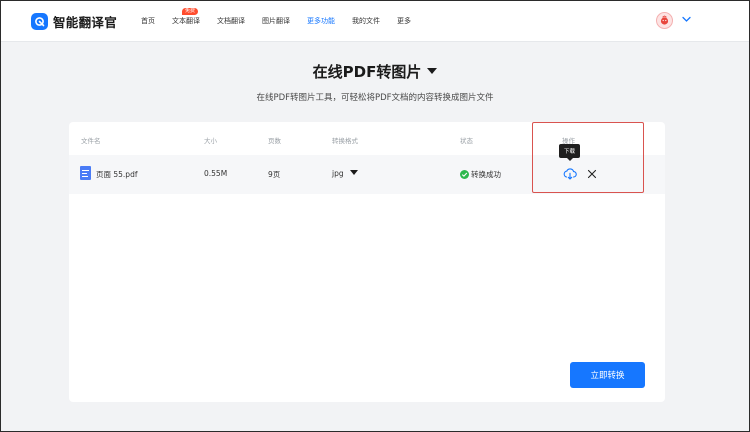 Image resolution: width=750 pixels, height=432 pixels. Describe the element at coordinates (274, 174) in the screenshot. I see `page-count: 9页` at that location.